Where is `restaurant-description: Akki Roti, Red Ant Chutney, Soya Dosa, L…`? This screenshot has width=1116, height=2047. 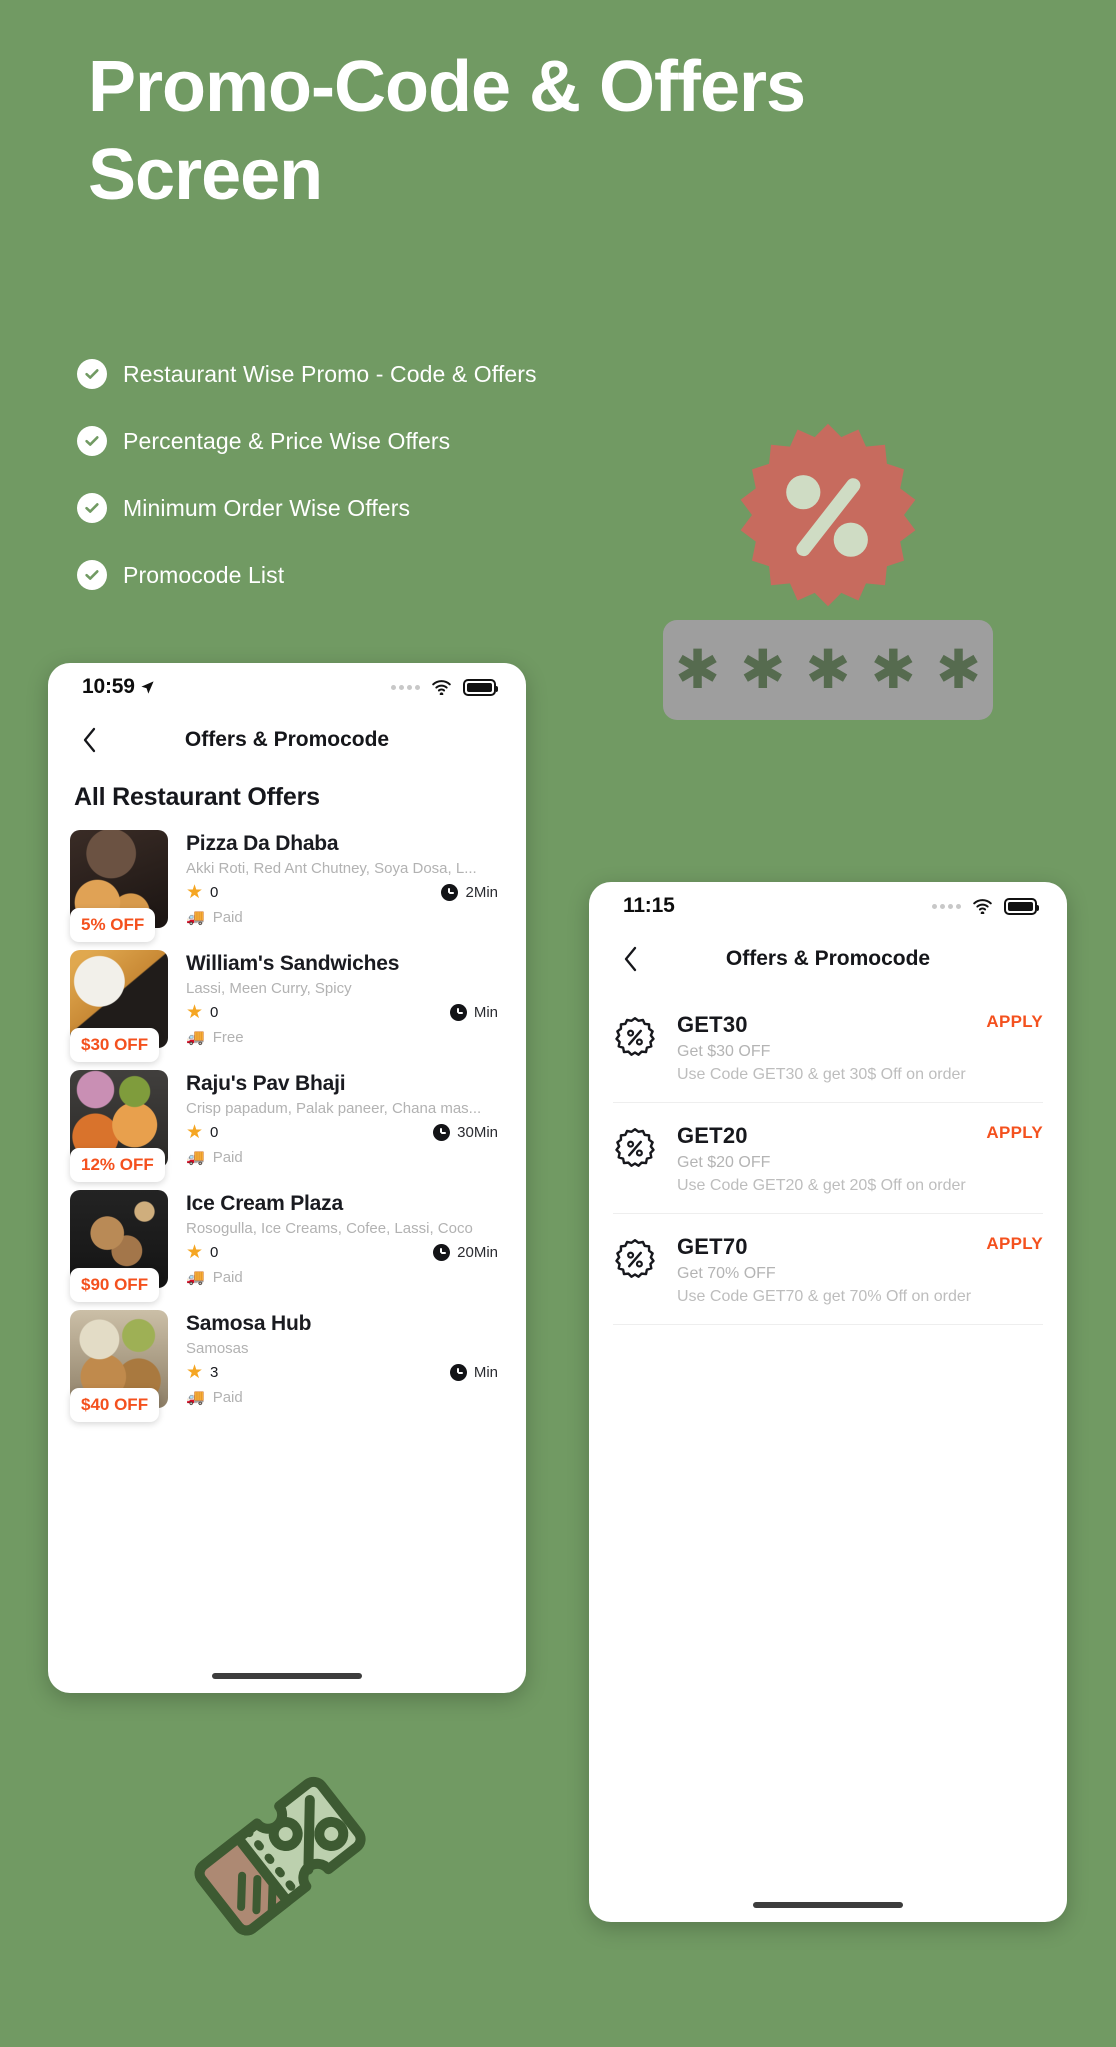 restaurant-description: Akki Roti, Red Ant Chutney, Soya Dosa, L… is located at coordinates (331, 868).